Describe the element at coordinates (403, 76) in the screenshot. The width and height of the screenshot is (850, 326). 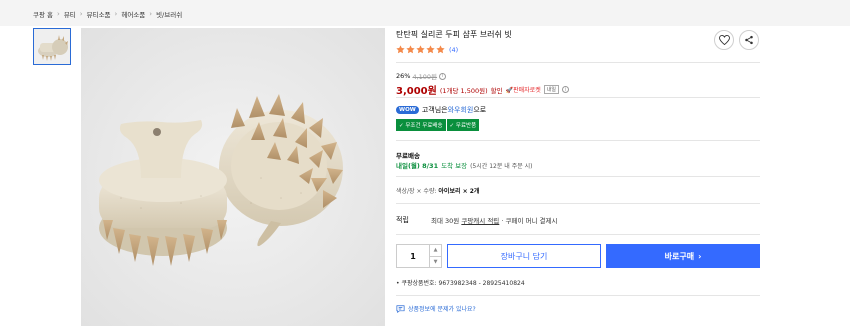
I see `discount-rate: 26%` at that location.